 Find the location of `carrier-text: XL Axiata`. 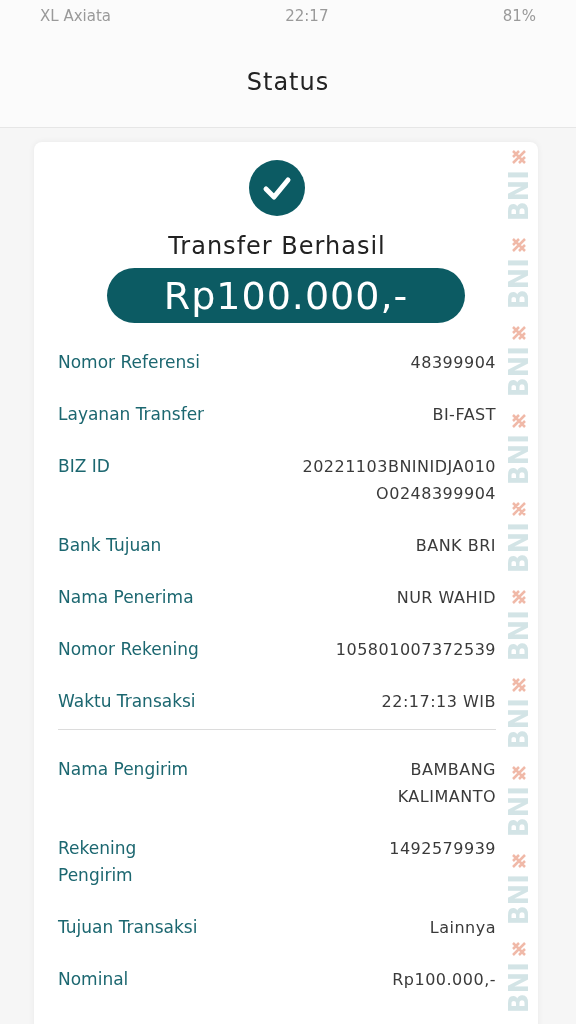

carrier-text: XL Axiata is located at coordinates (75, 16).